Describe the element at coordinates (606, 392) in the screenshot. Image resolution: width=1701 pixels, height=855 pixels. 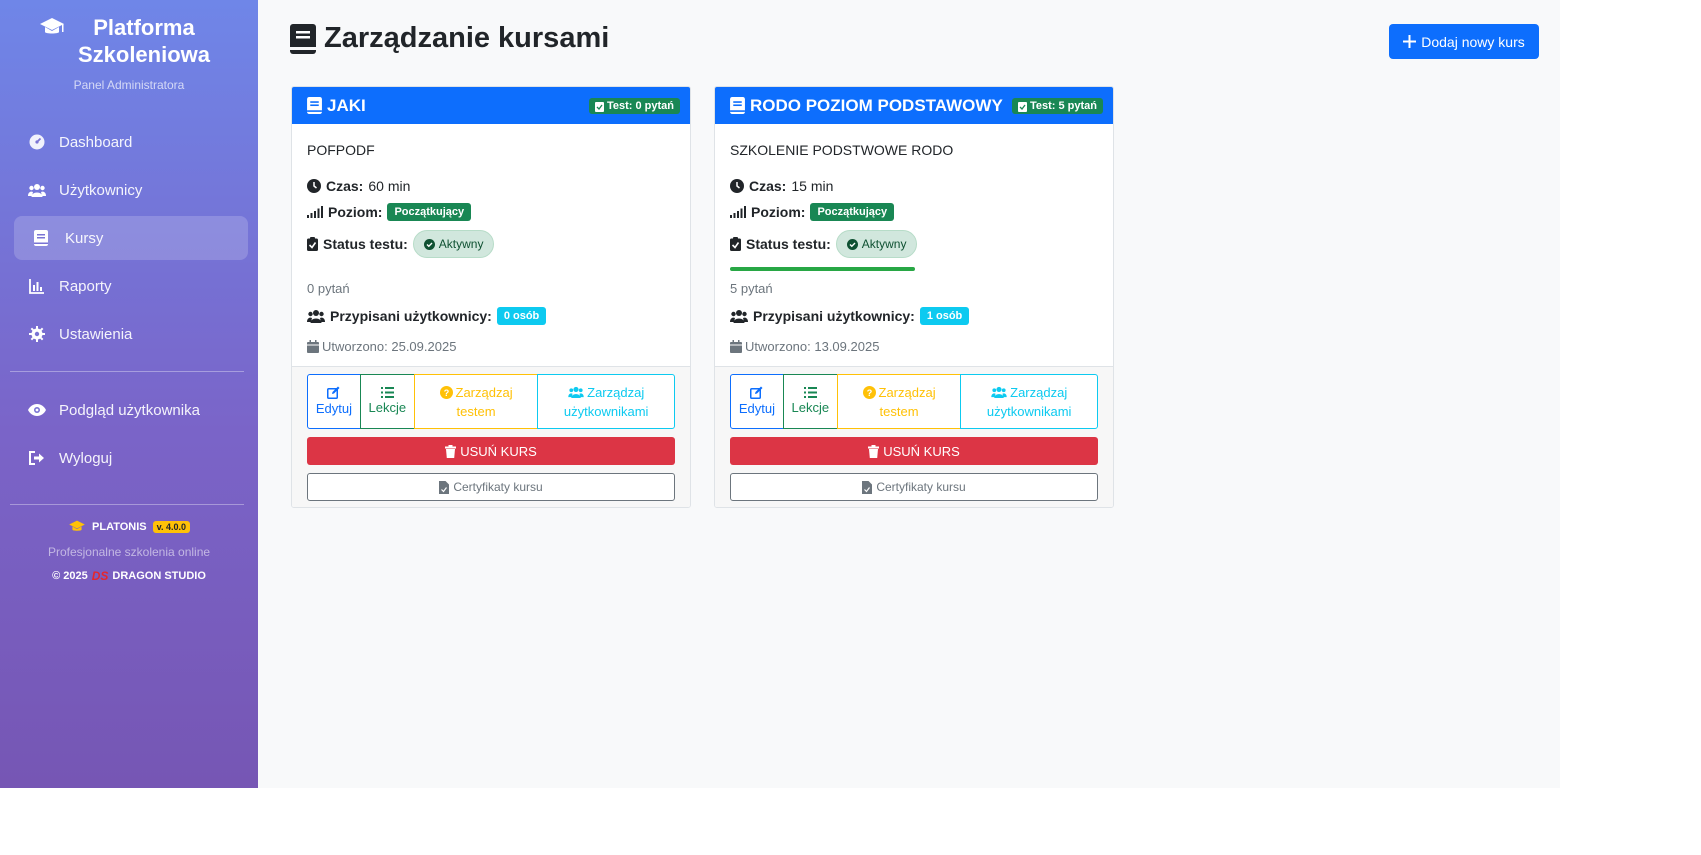
I see `manage-users-line: Zarządzaj` at that location.